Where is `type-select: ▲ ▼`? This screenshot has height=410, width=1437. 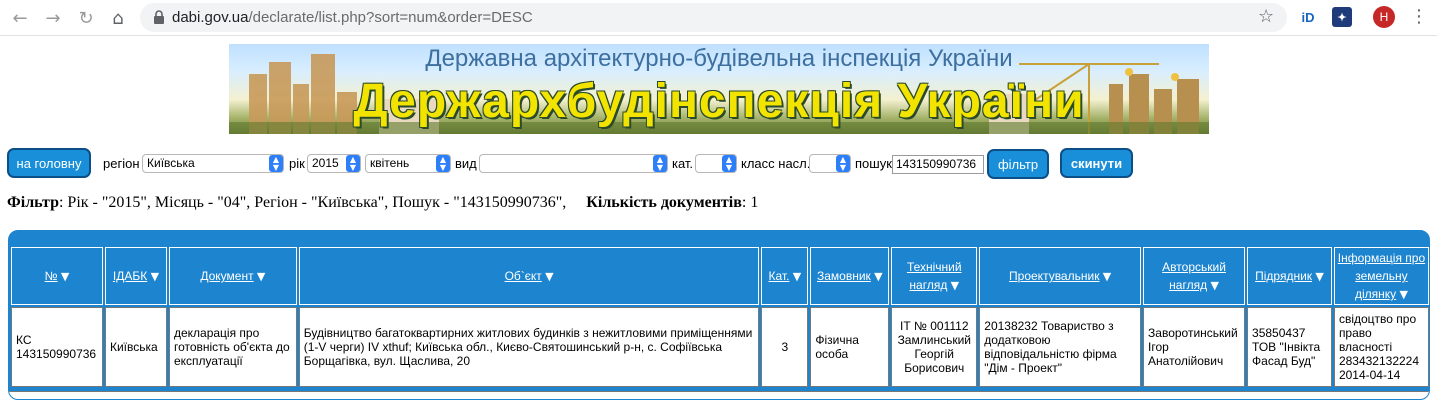 type-select: ▲ ▼ is located at coordinates (573, 163).